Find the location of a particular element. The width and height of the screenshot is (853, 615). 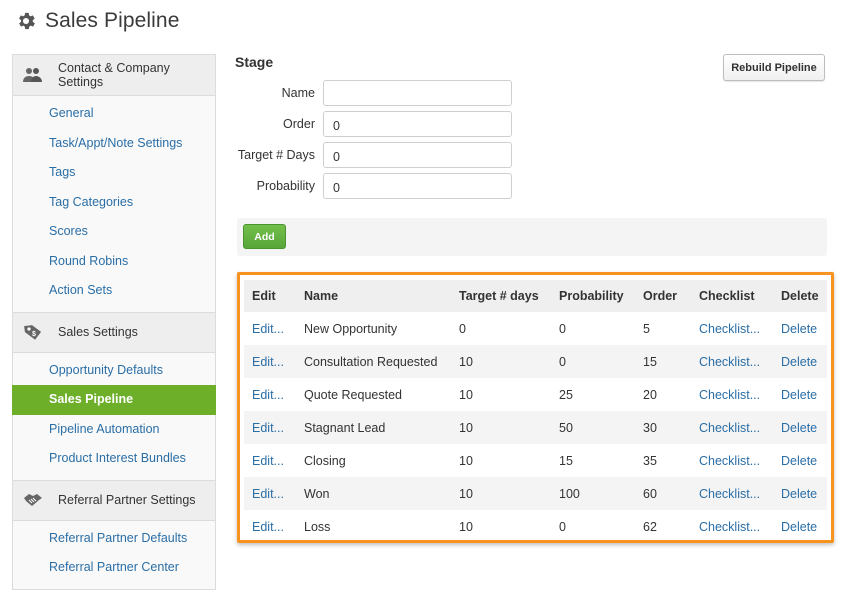

sidebar-item-general: General is located at coordinates (114, 114).